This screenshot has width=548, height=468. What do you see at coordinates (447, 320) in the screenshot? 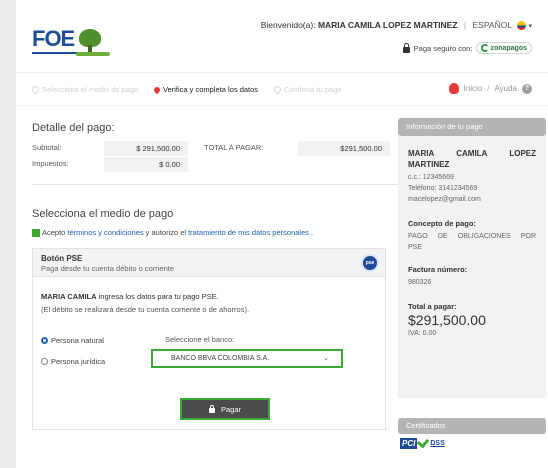
I see `total-pay-value: $291,500.00` at bounding box center [447, 320].